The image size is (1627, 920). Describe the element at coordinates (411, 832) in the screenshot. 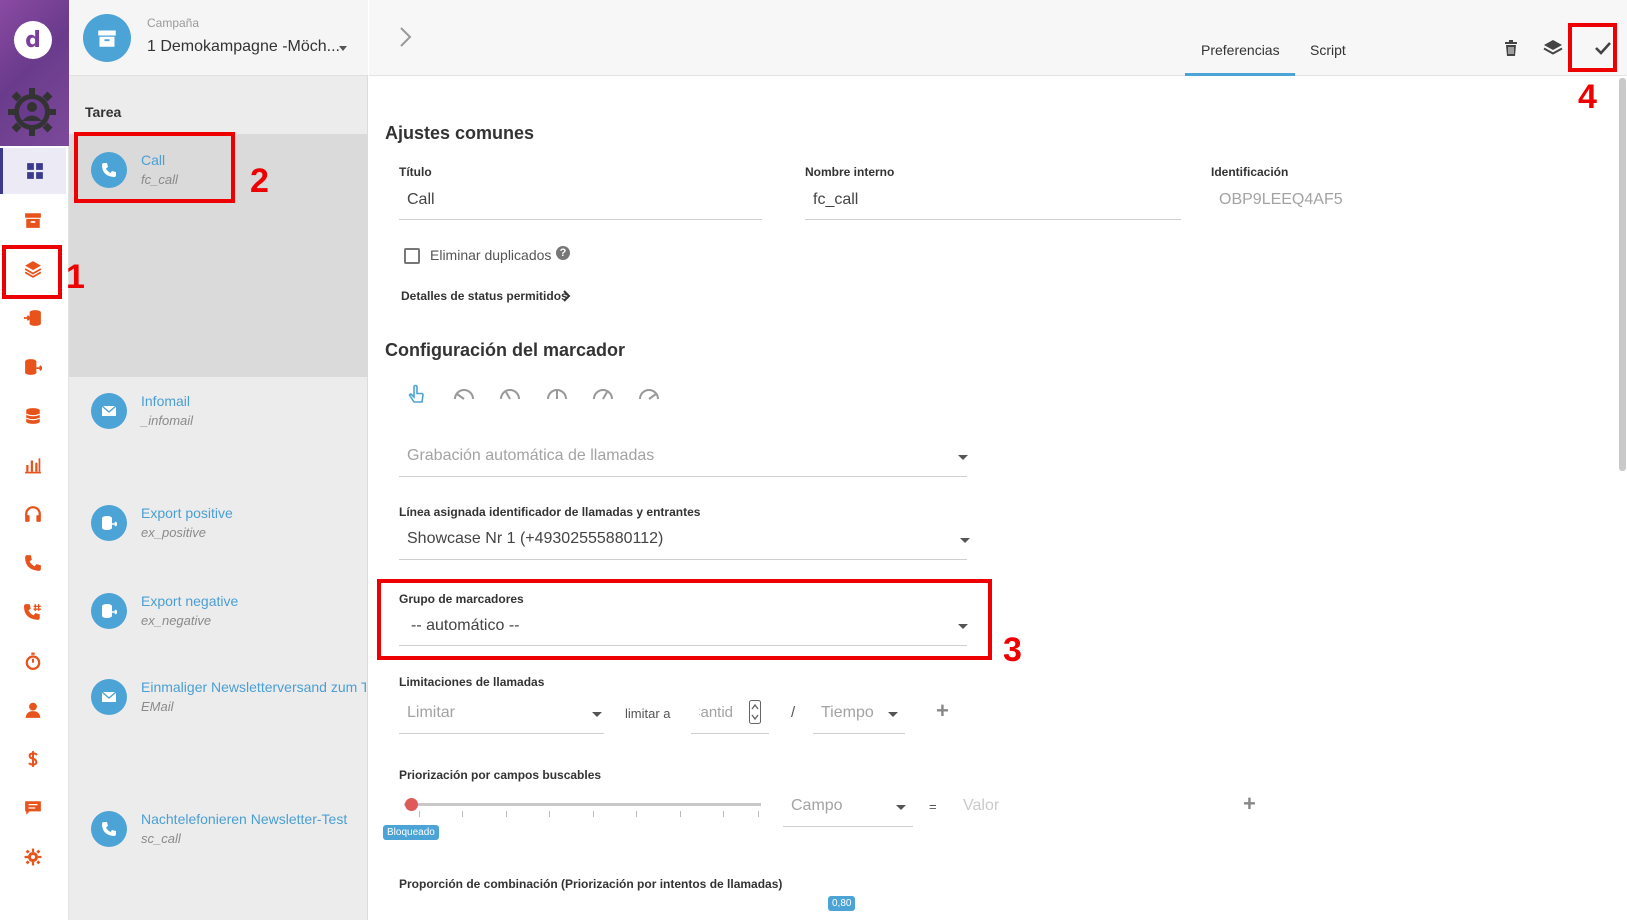

I see `blocked-badge: Bloqueado` at that location.